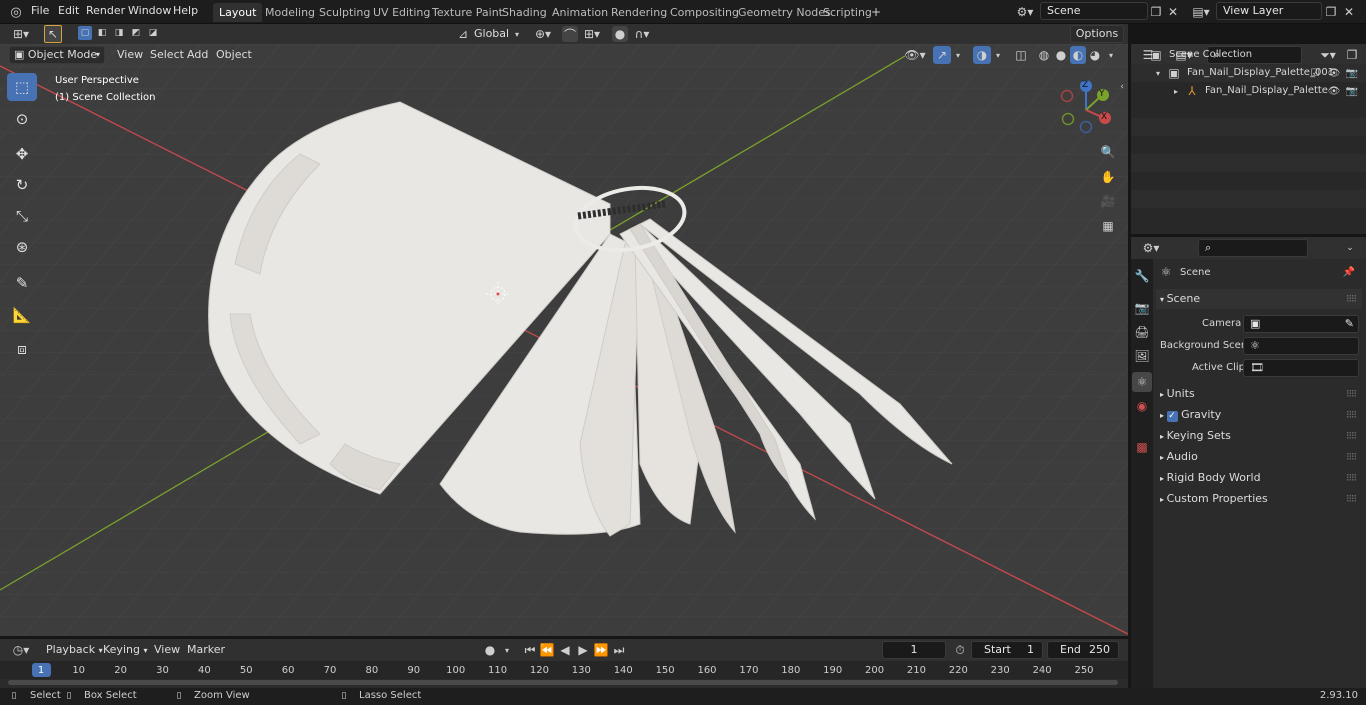 This screenshot has width=1366, height=705. Describe the element at coordinates (40, 10) in the screenshot. I see `menu-file: File` at that location.